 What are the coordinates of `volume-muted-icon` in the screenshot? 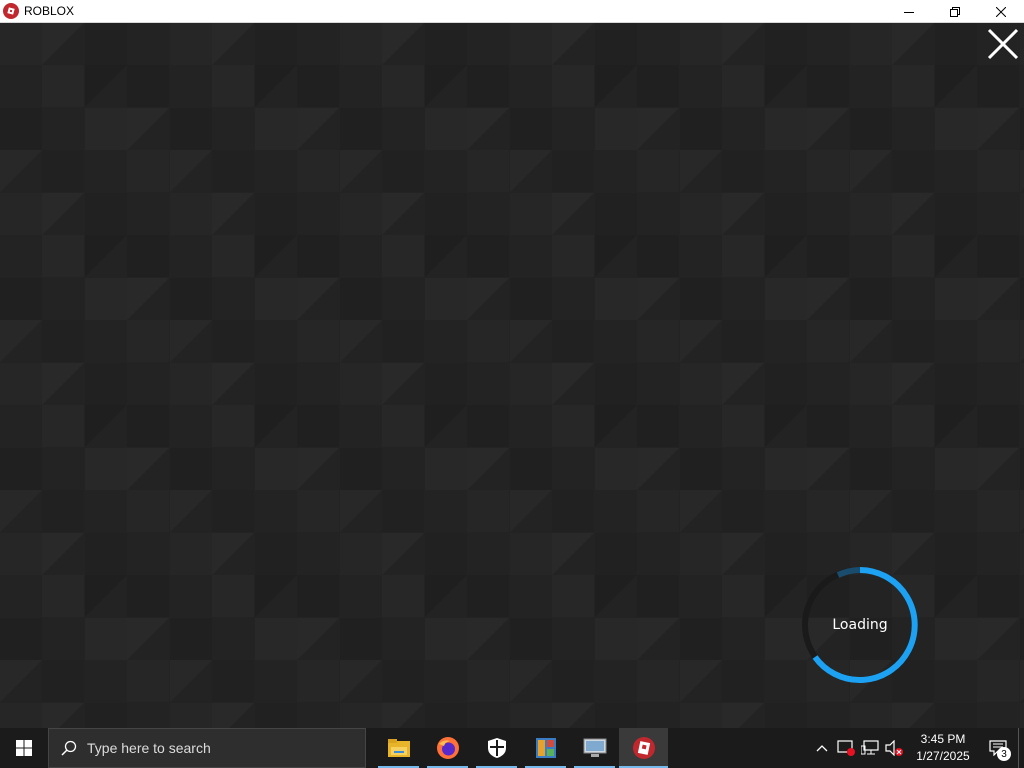 It's located at (894, 748).